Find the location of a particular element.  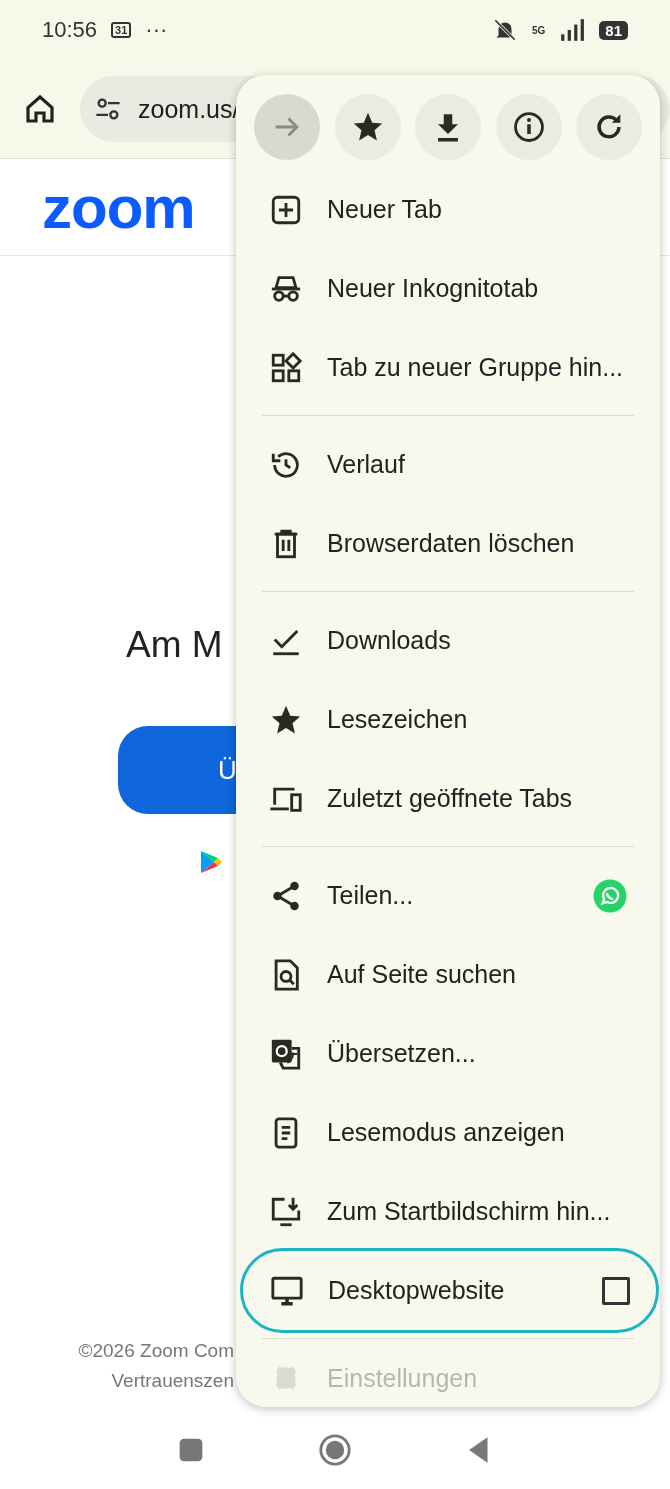

signal-icon is located at coordinates (572, 30).